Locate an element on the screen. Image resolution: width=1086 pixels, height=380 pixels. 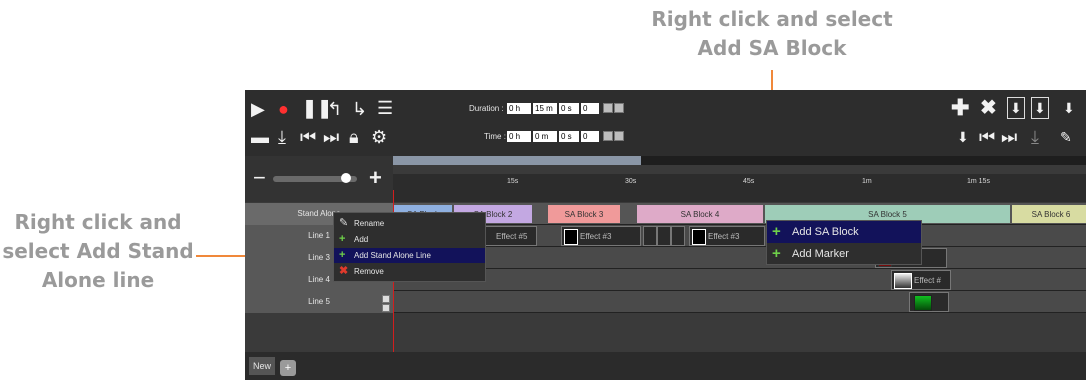
time-seconds-field: 0 s is located at coordinates (569, 136).